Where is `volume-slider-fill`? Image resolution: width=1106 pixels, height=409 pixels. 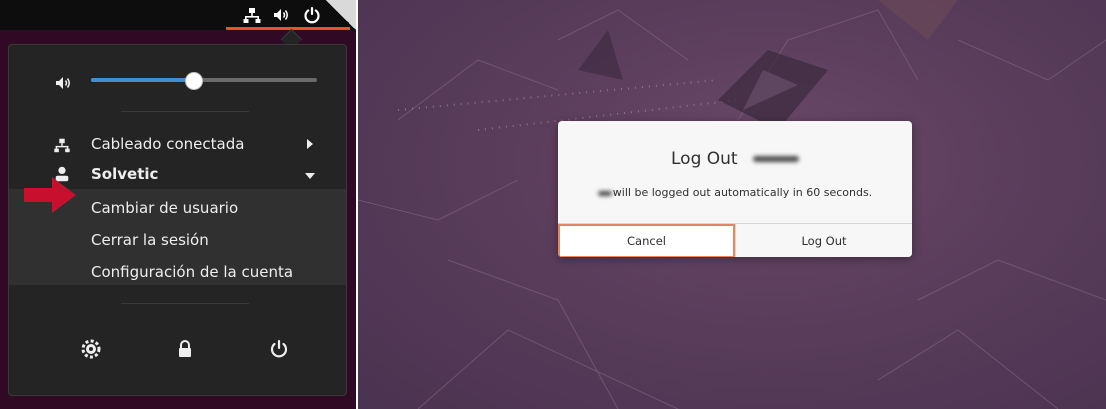
volume-slider-fill is located at coordinates (142, 80).